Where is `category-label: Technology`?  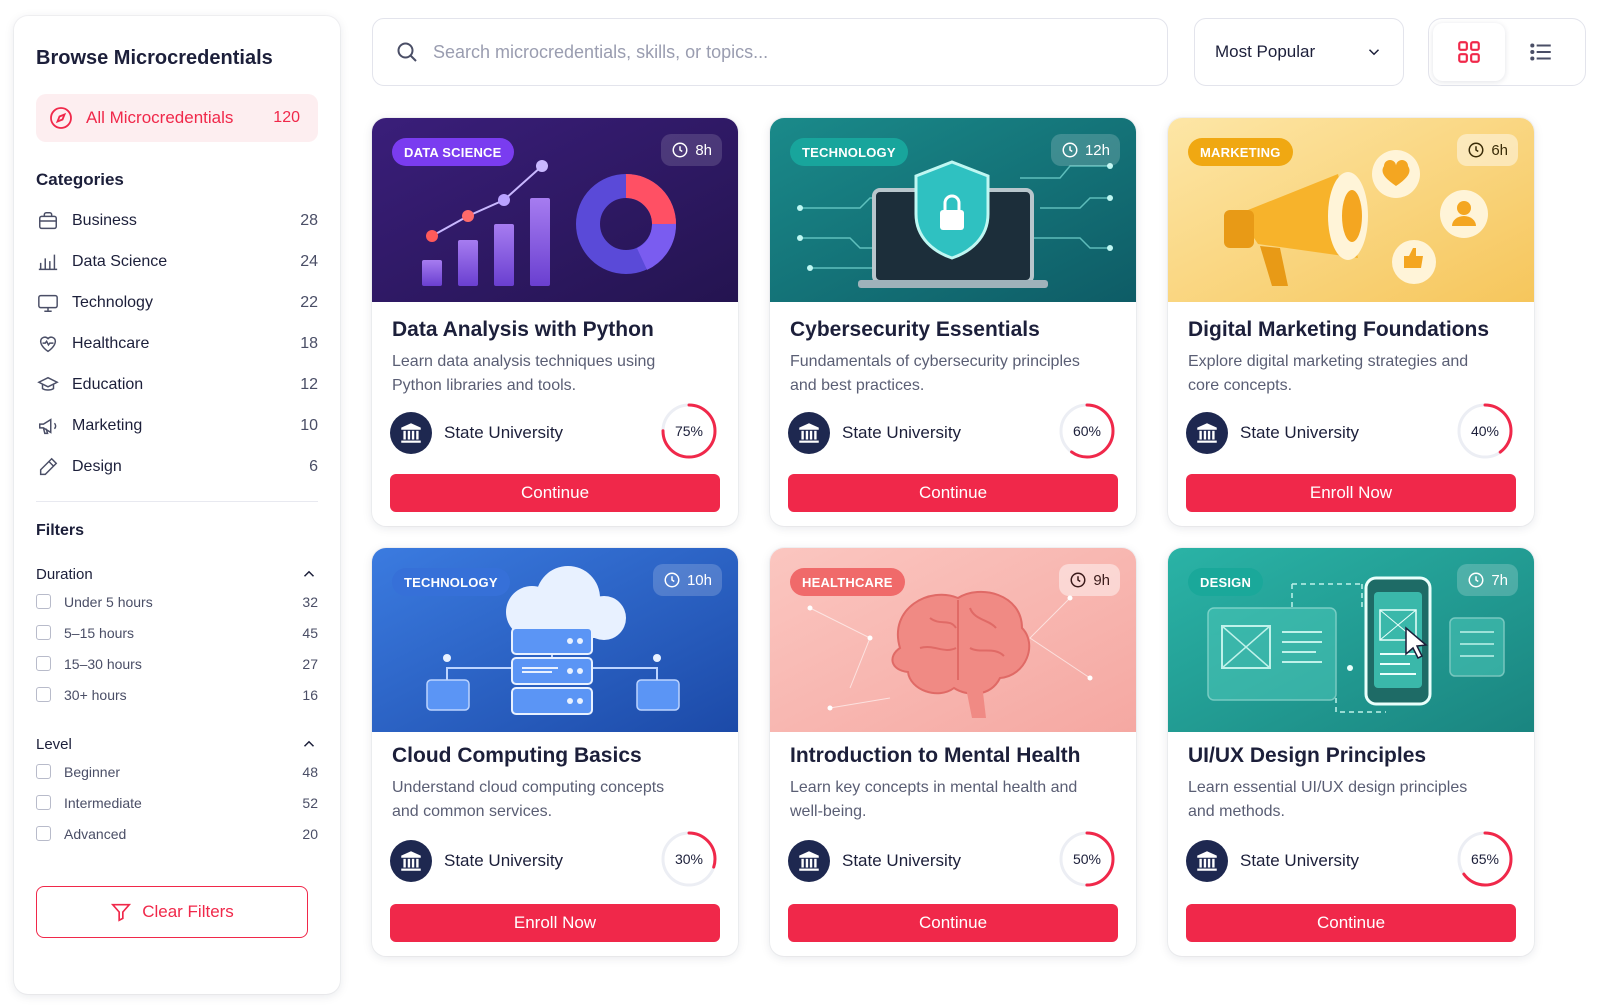
category-label: Technology is located at coordinates (112, 302).